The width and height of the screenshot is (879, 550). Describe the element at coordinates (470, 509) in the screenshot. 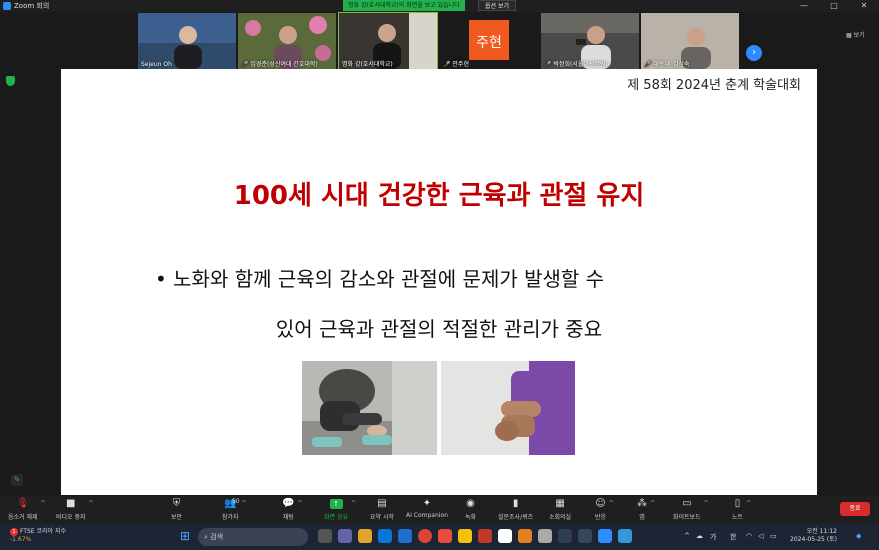

I see `record-button: ◉ 녹화` at that location.